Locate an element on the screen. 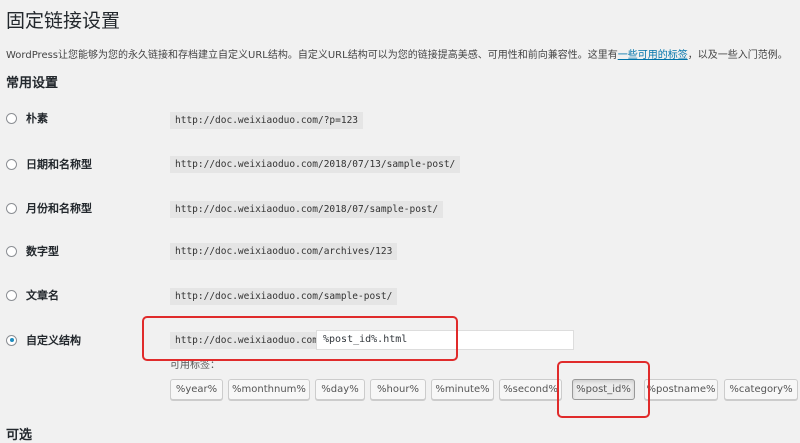 The width and height of the screenshot is (800, 443). option-custom-structure: 自定义结构 is located at coordinates (43, 340).